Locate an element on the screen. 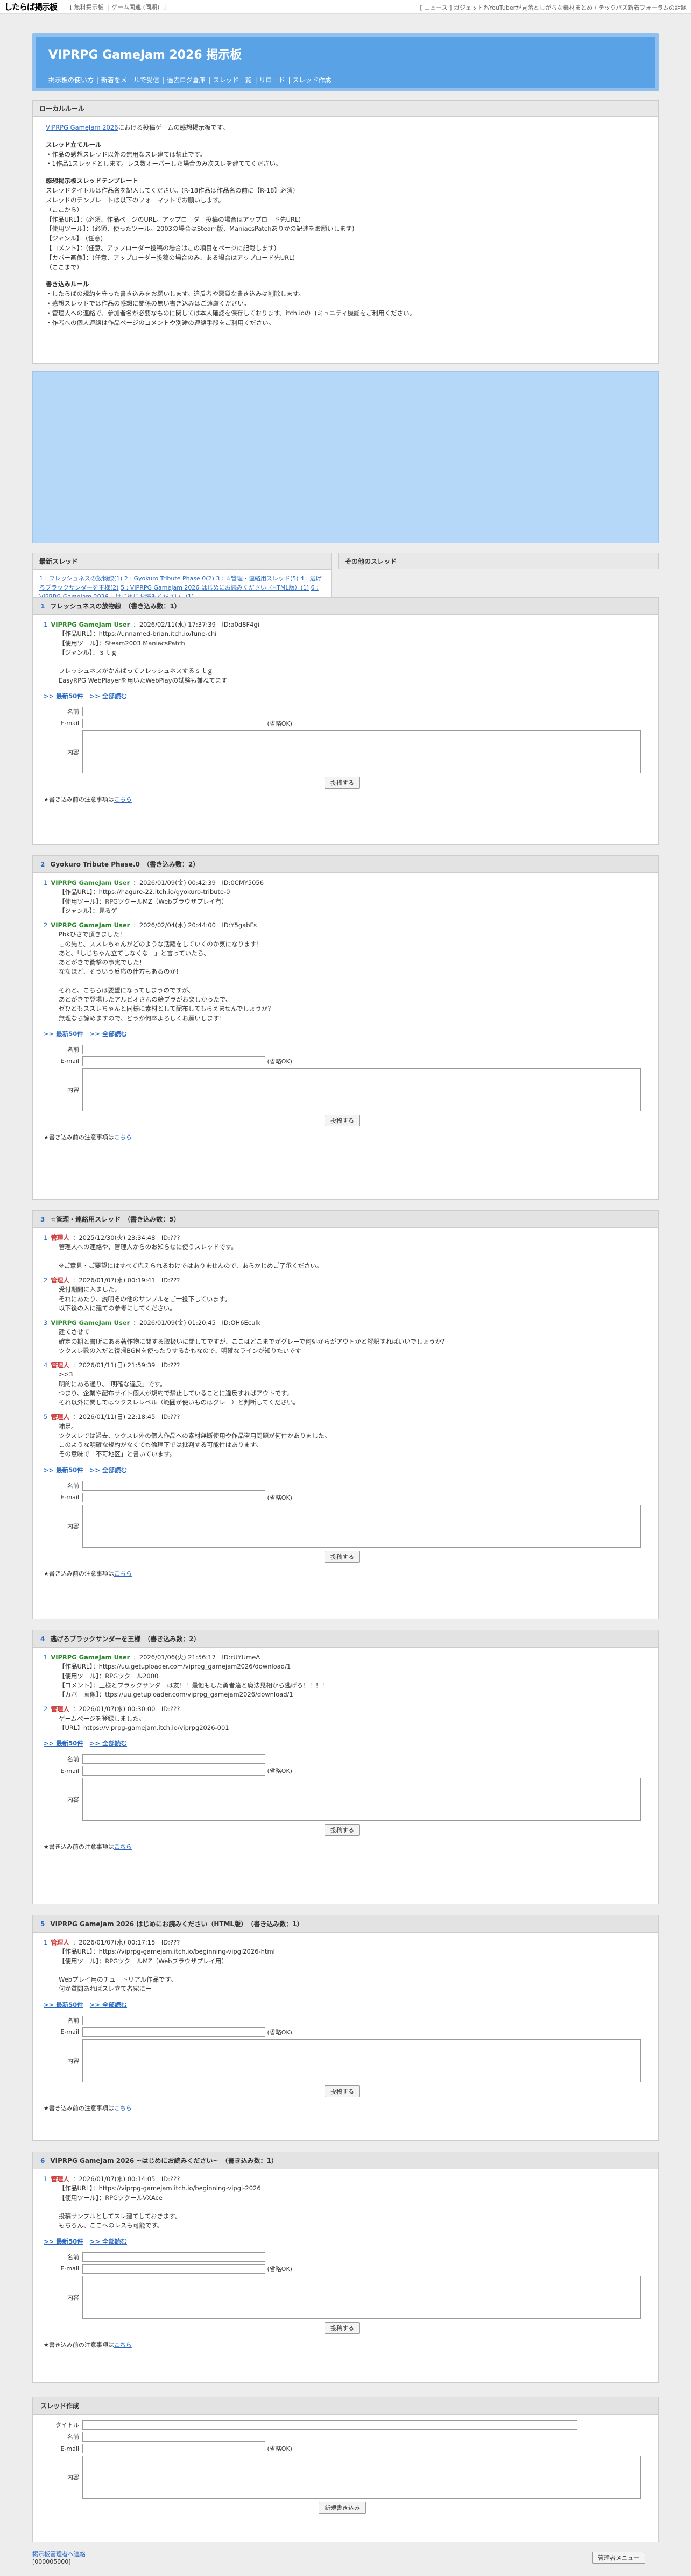  other-threads-header: その他のスレッド is located at coordinates (498, 561).